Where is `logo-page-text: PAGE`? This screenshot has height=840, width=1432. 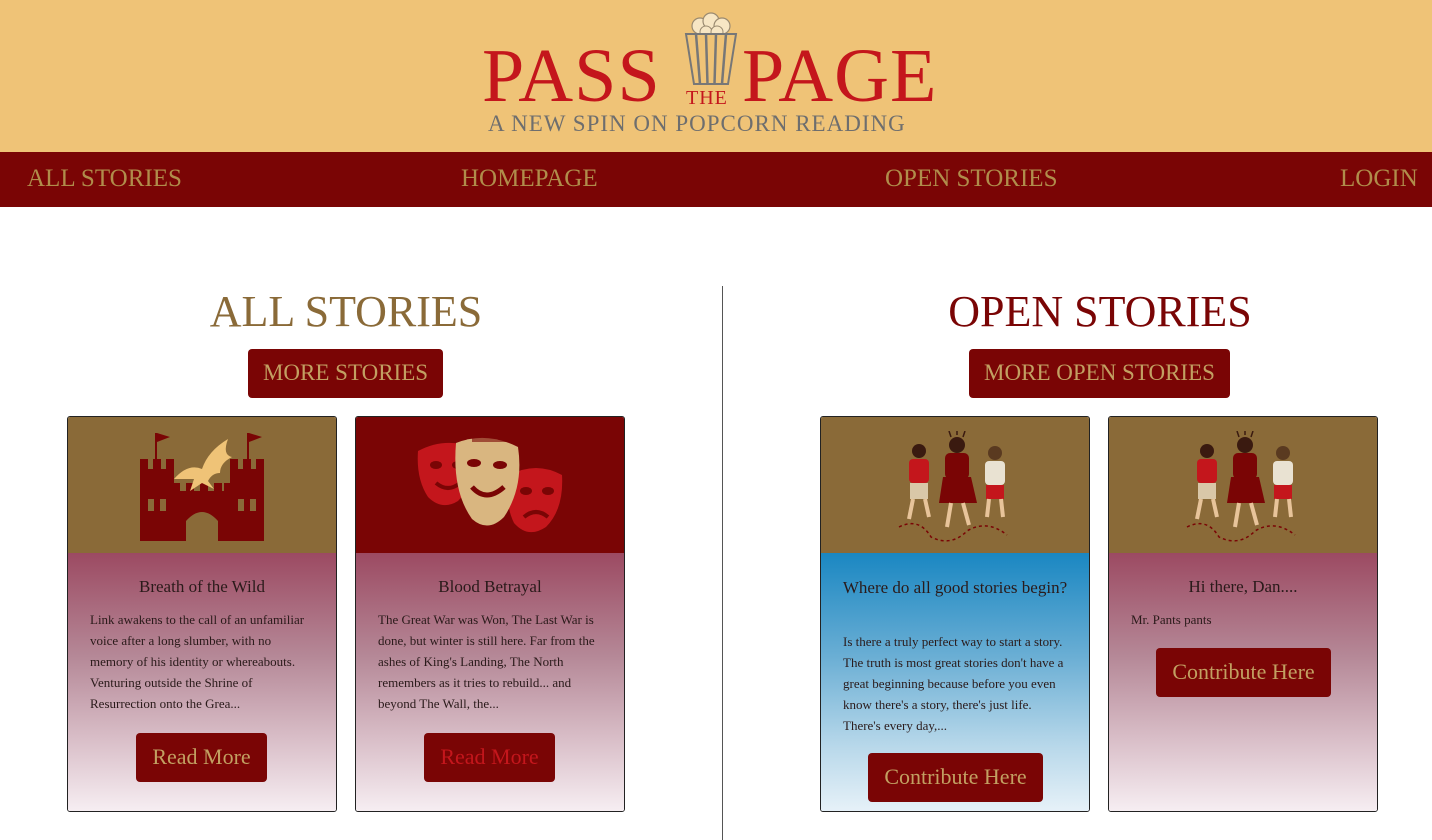
logo-page-text: PAGE is located at coordinates (840, 76).